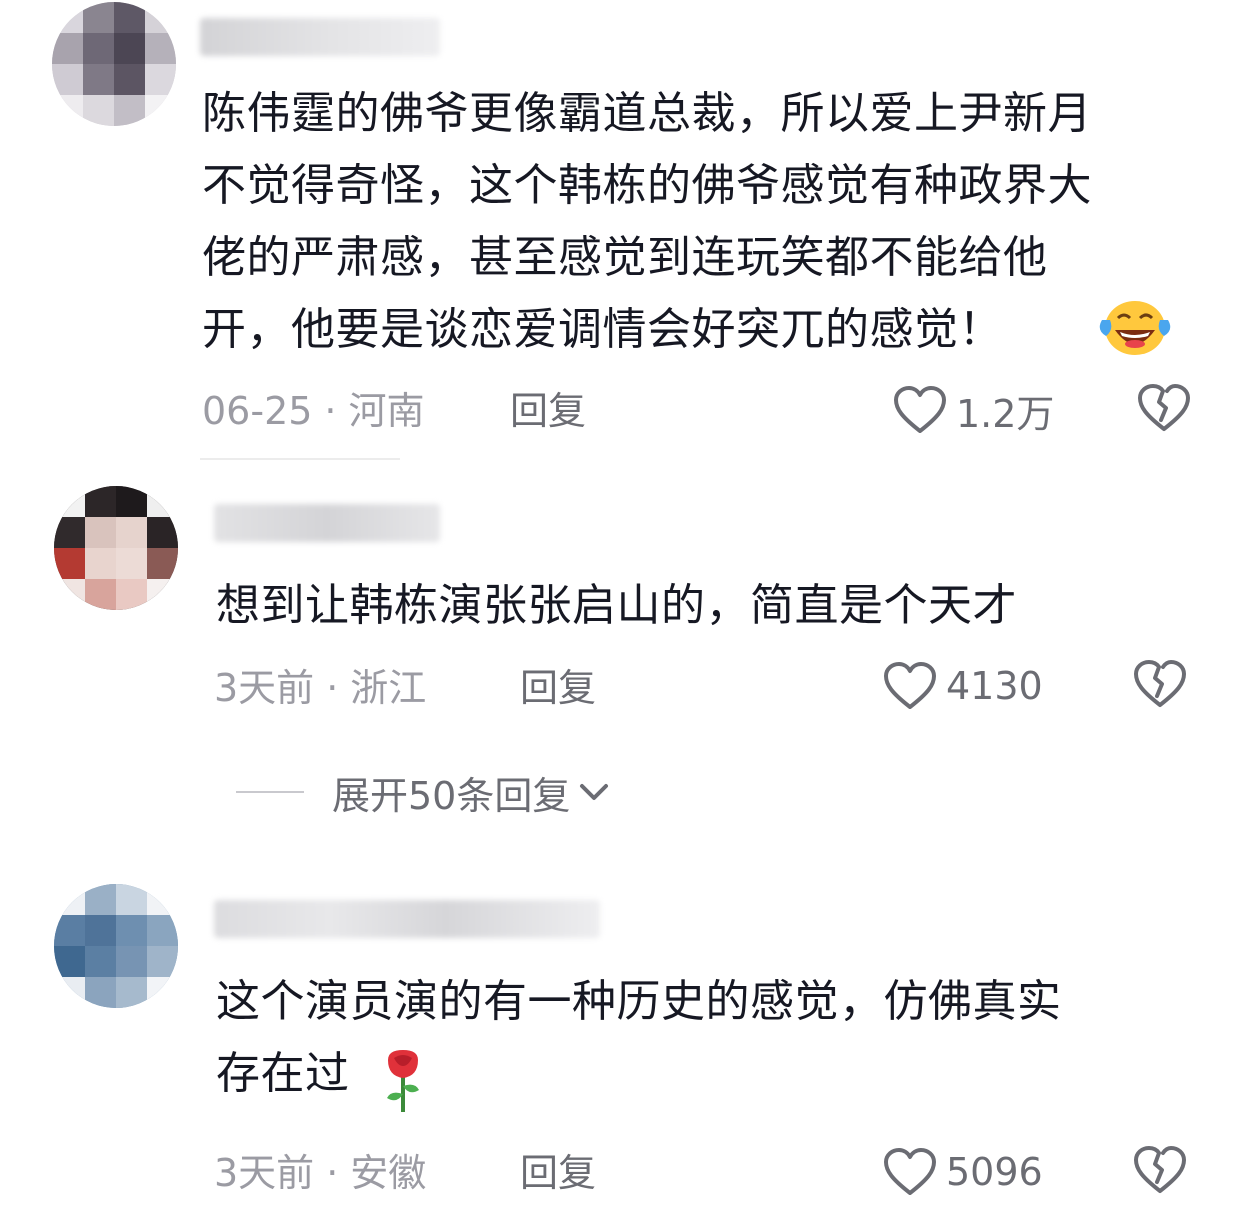  What do you see at coordinates (403, 1083) in the screenshot?
I see `rose-emoji` at bounding box center [403, 1083].